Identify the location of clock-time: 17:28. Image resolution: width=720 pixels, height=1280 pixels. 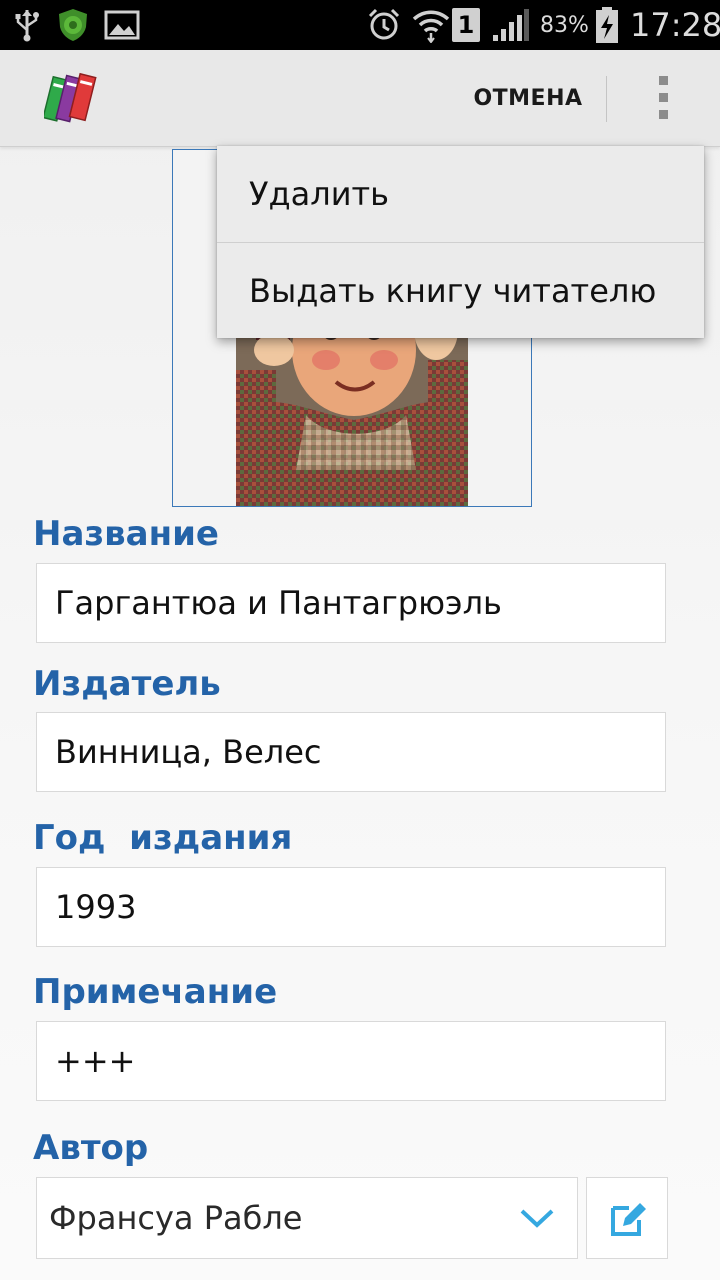
(675, 25).